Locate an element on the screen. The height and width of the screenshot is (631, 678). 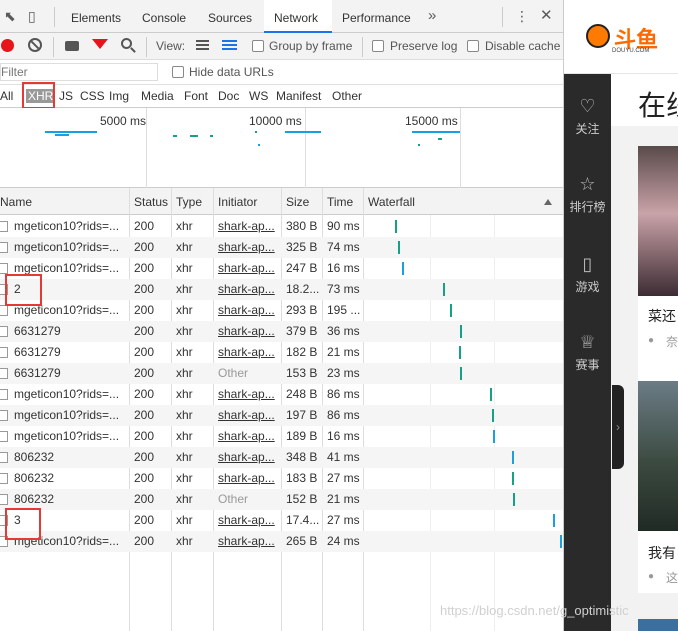
overview-activity-mark is located at coordinates (71, 132).